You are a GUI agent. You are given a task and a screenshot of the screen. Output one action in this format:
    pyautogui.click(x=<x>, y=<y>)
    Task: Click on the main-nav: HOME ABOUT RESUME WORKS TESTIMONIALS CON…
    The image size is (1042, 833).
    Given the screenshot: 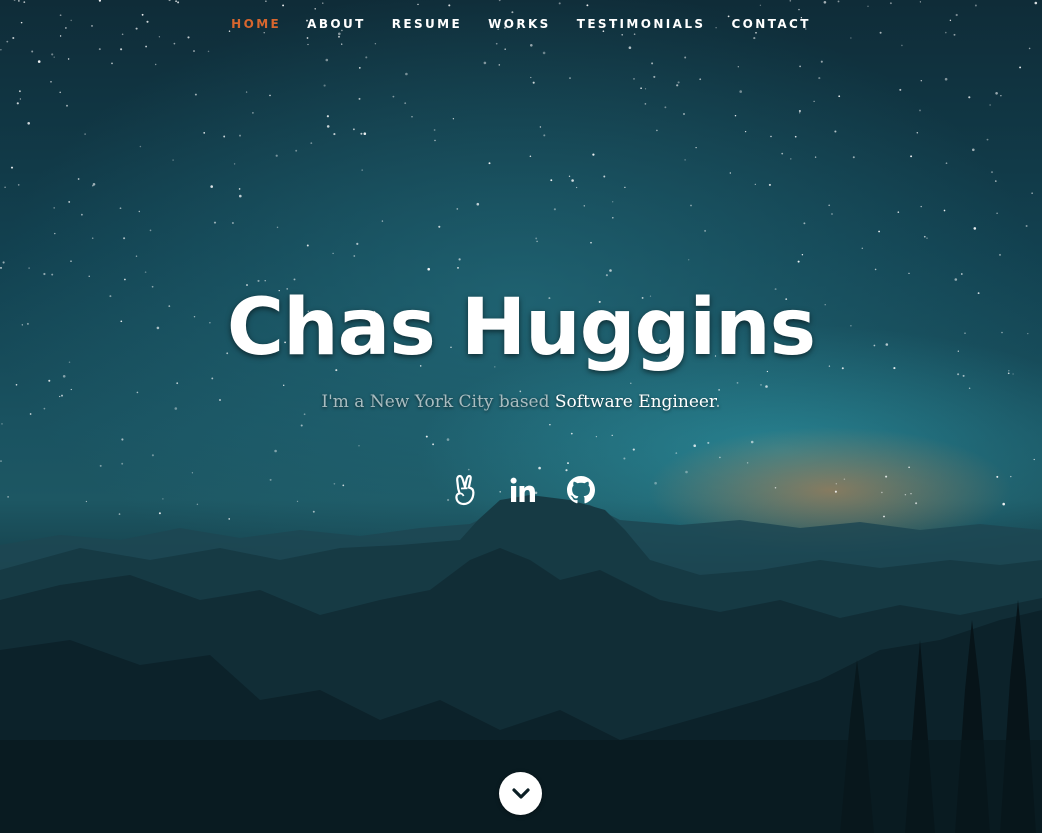 What is the action you would take?
    pyautogui.click(x=521, y=24)
    